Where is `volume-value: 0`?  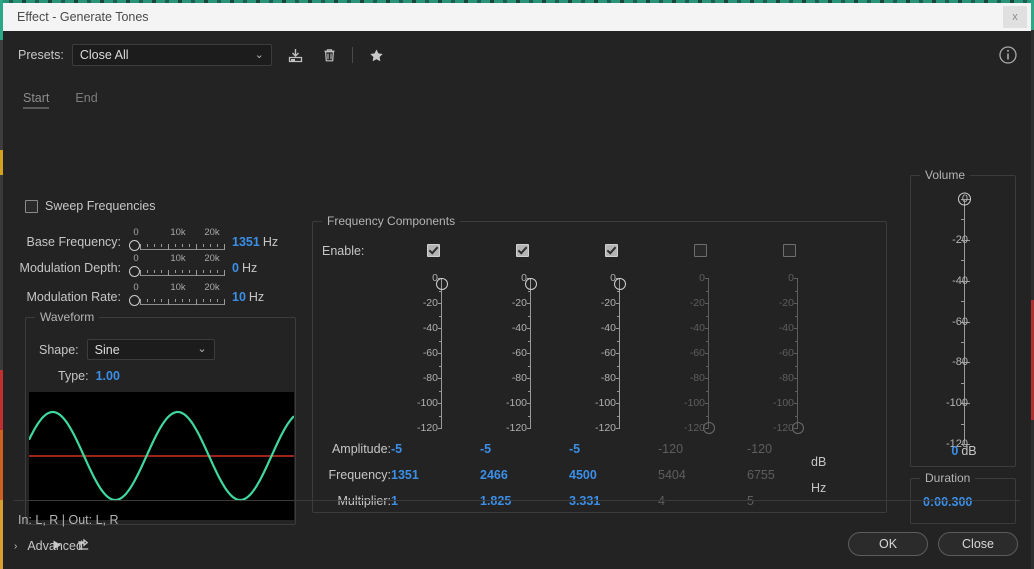 volume-value: 0 is located at coordinates (954, 451).